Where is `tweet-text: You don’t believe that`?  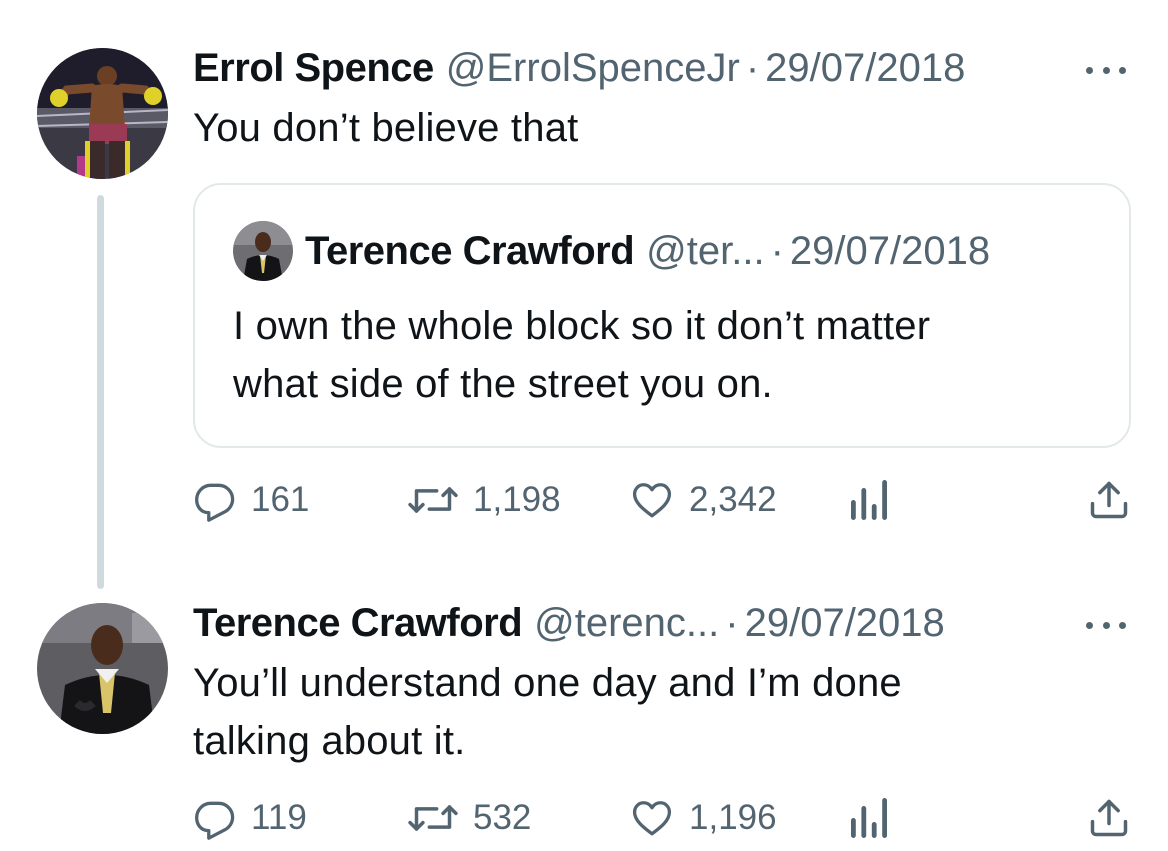 tweet-text: You don’t believe that is located at coordinates (386, 128).